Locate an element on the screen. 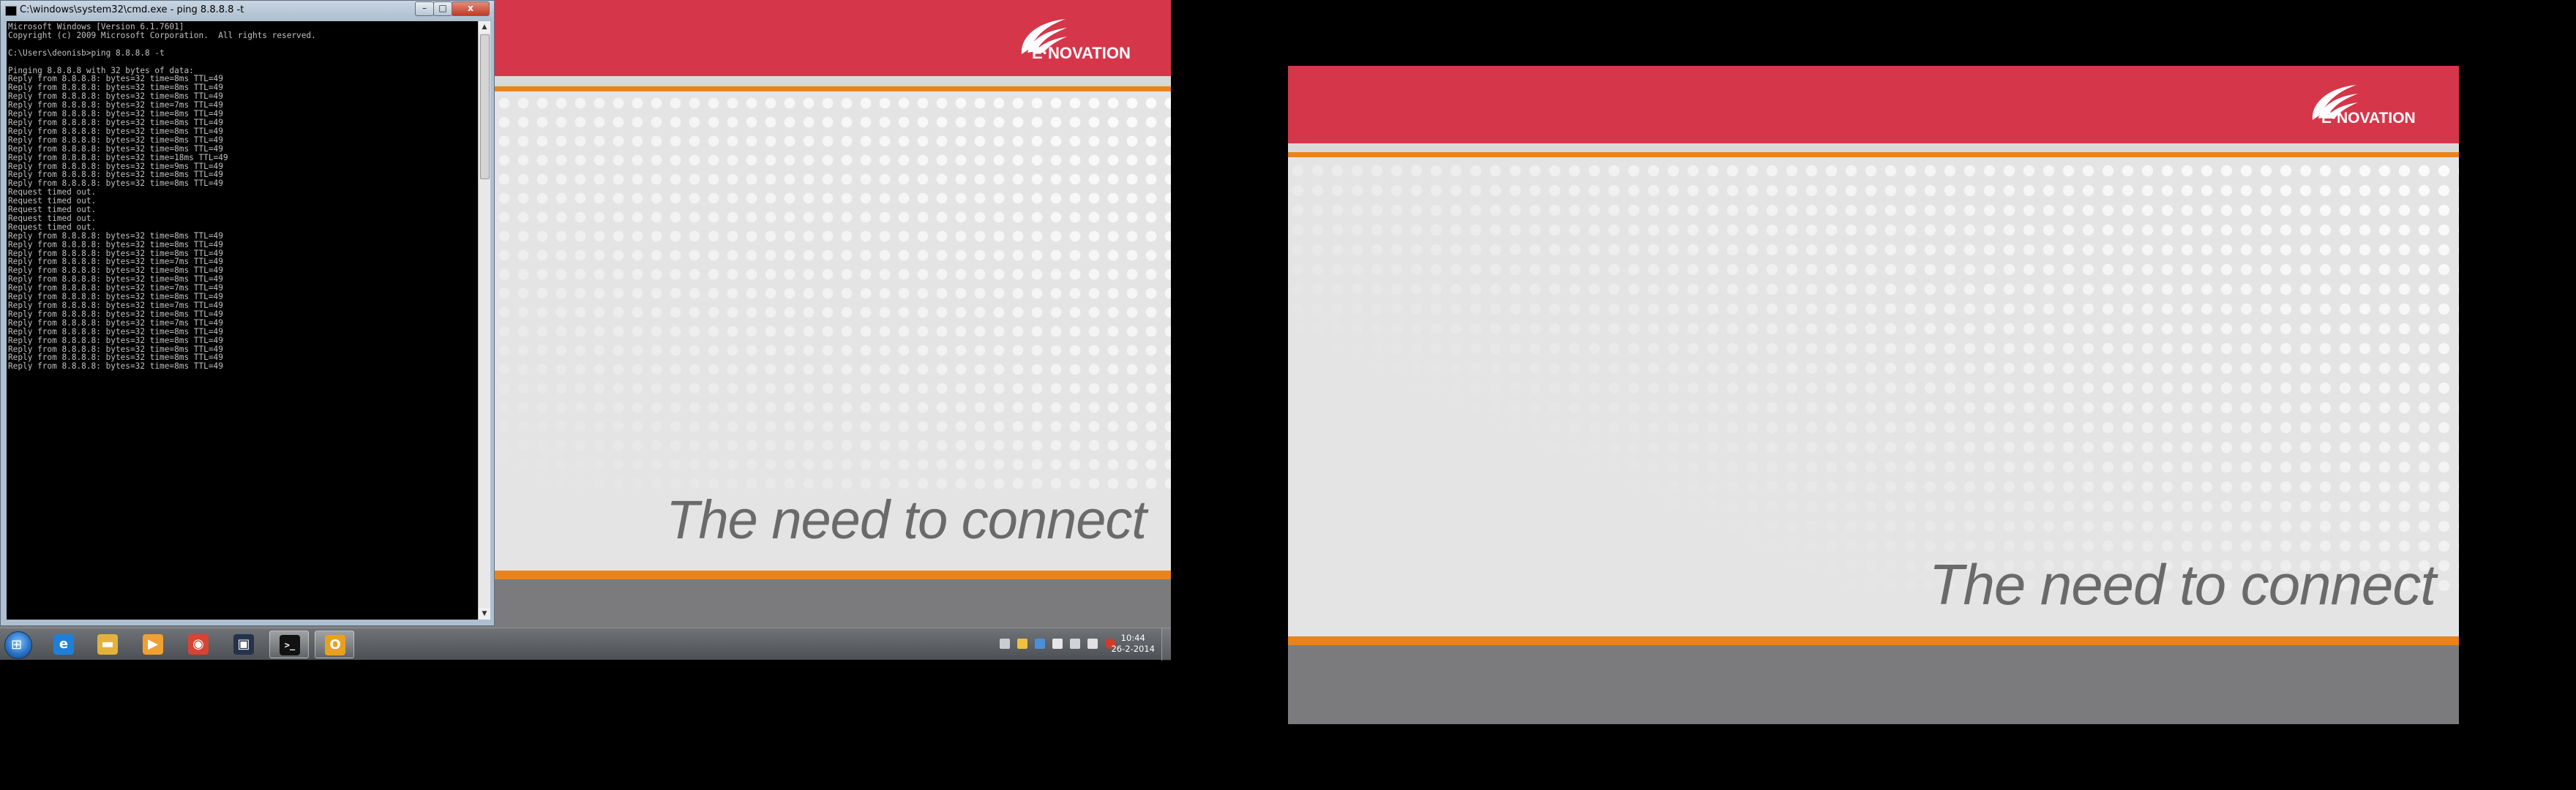 This screenshot has width=2576, height=790. start-button: ⊞ is located at coordinates (18, 645).